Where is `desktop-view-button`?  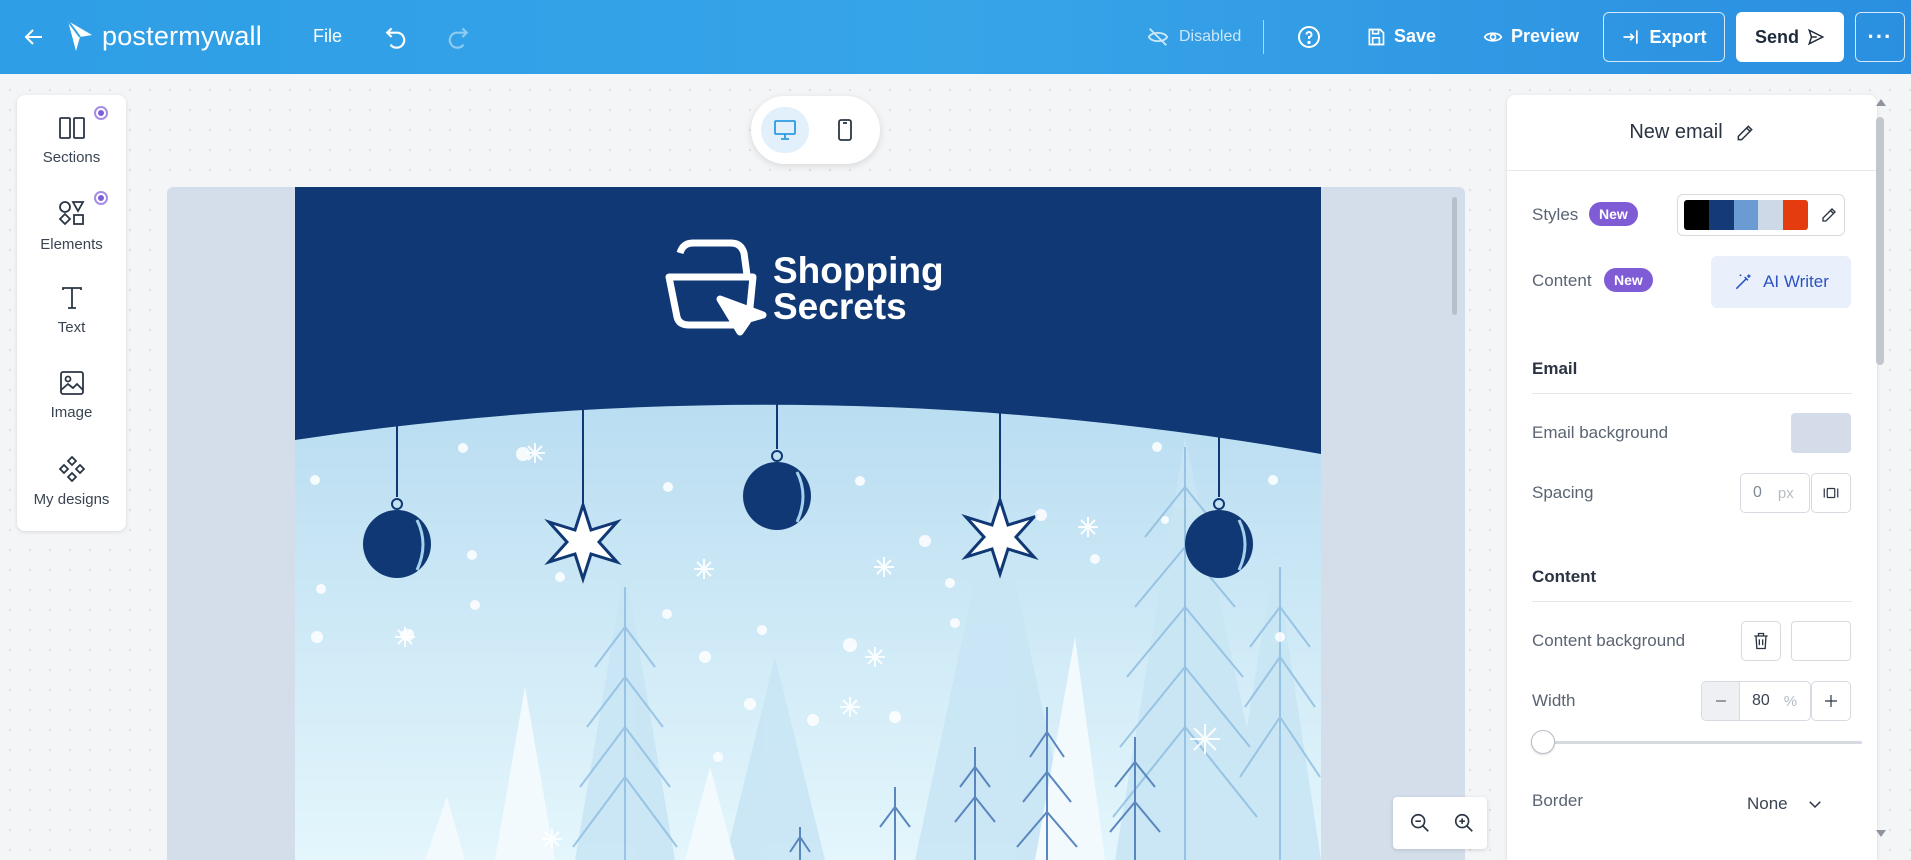
desktop-view-button is located at coordinates (785, 130).